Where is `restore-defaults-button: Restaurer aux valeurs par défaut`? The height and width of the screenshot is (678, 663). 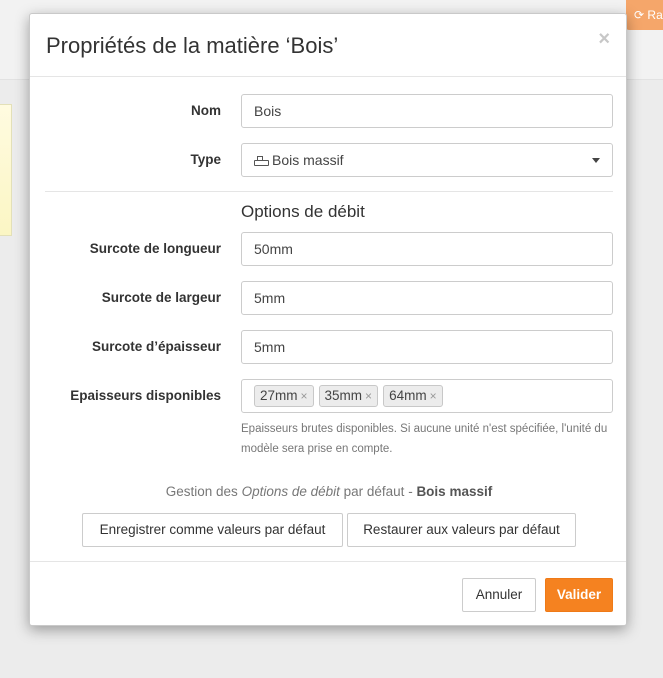 restore-defaults-button: Restaurer aux valeurs par défaut is located at coordinates (461, 530).